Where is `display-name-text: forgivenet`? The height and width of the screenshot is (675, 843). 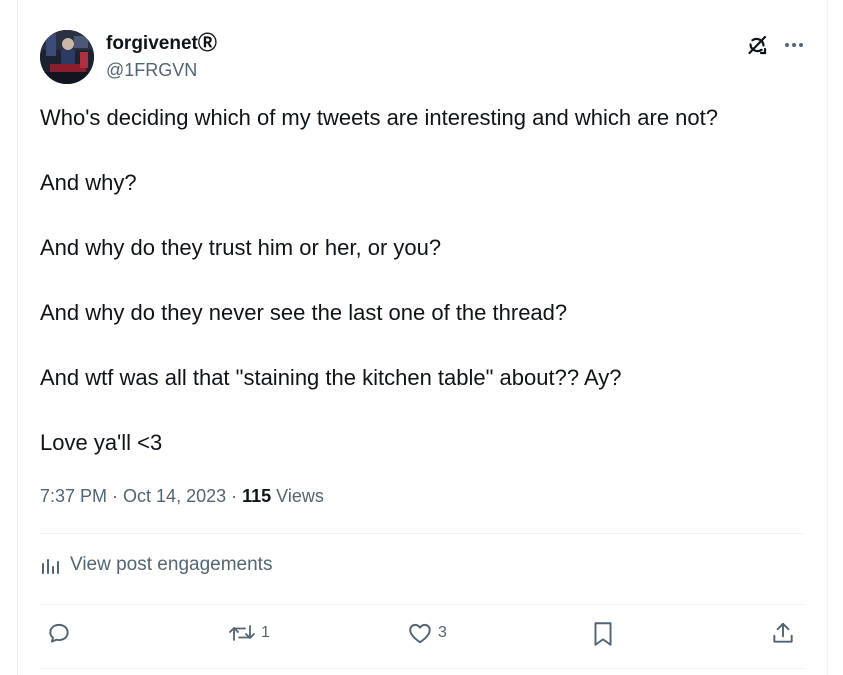
display-name-text: forgivenet is located at coordinates (152, 43).